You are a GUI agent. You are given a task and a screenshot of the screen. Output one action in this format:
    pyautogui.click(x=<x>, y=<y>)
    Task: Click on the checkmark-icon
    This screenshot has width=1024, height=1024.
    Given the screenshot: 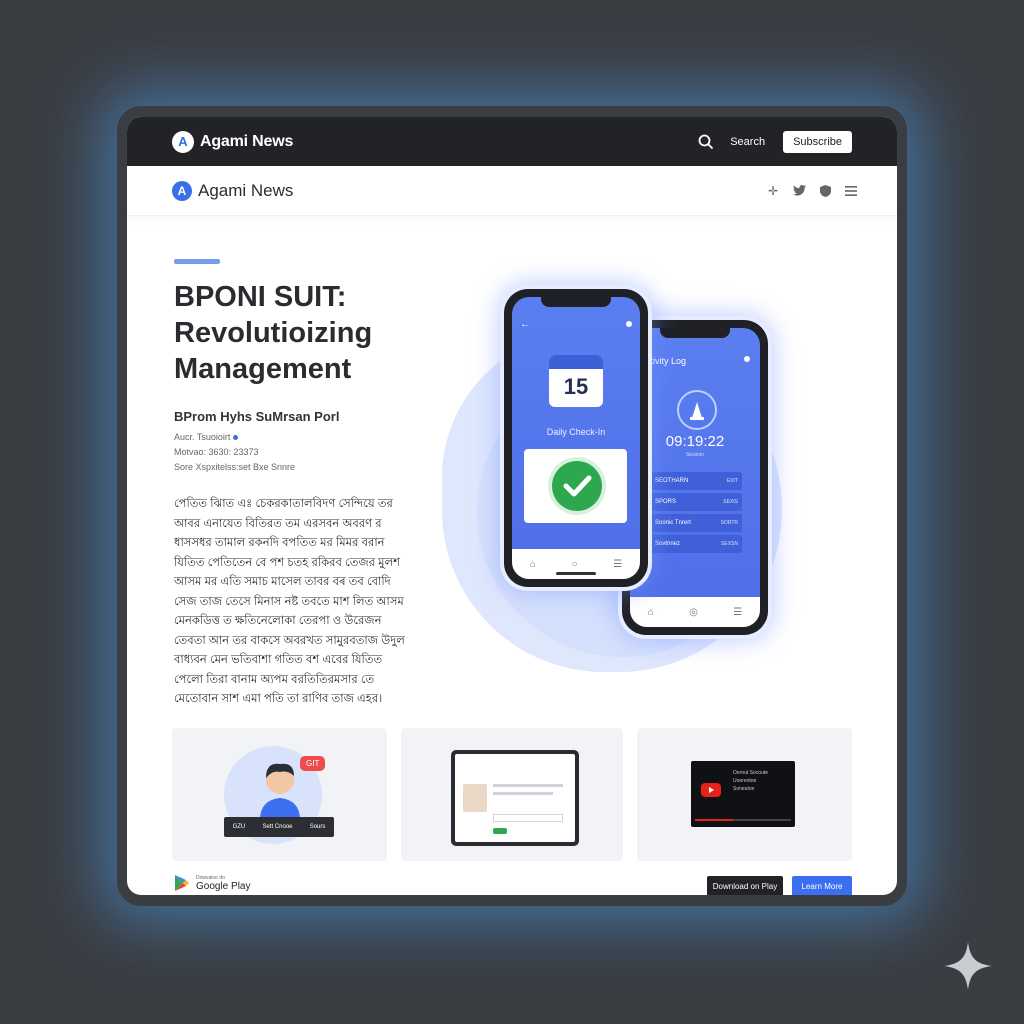 What is the action you would take?
    pyautogui.click(x=577, y=486)
    